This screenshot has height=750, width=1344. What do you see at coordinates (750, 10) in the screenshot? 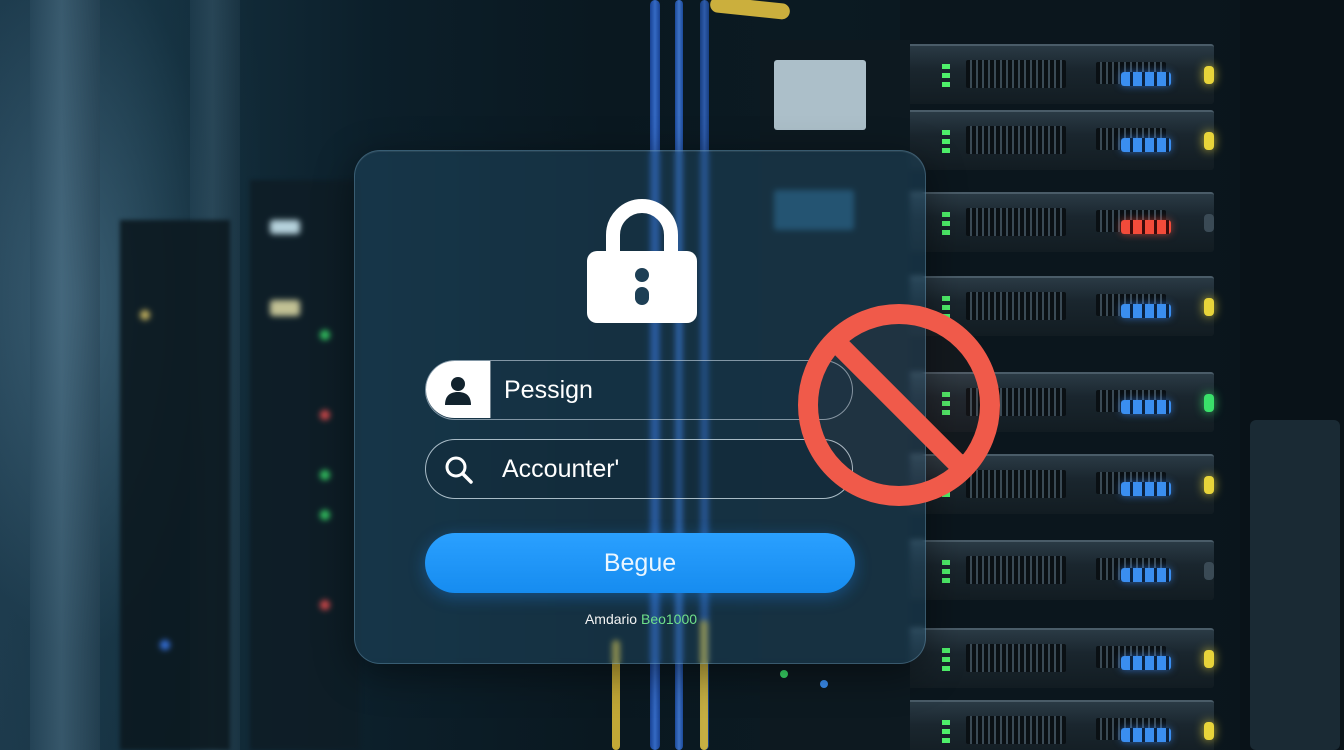
I see `network-cable` at bounding box center [750, 10].